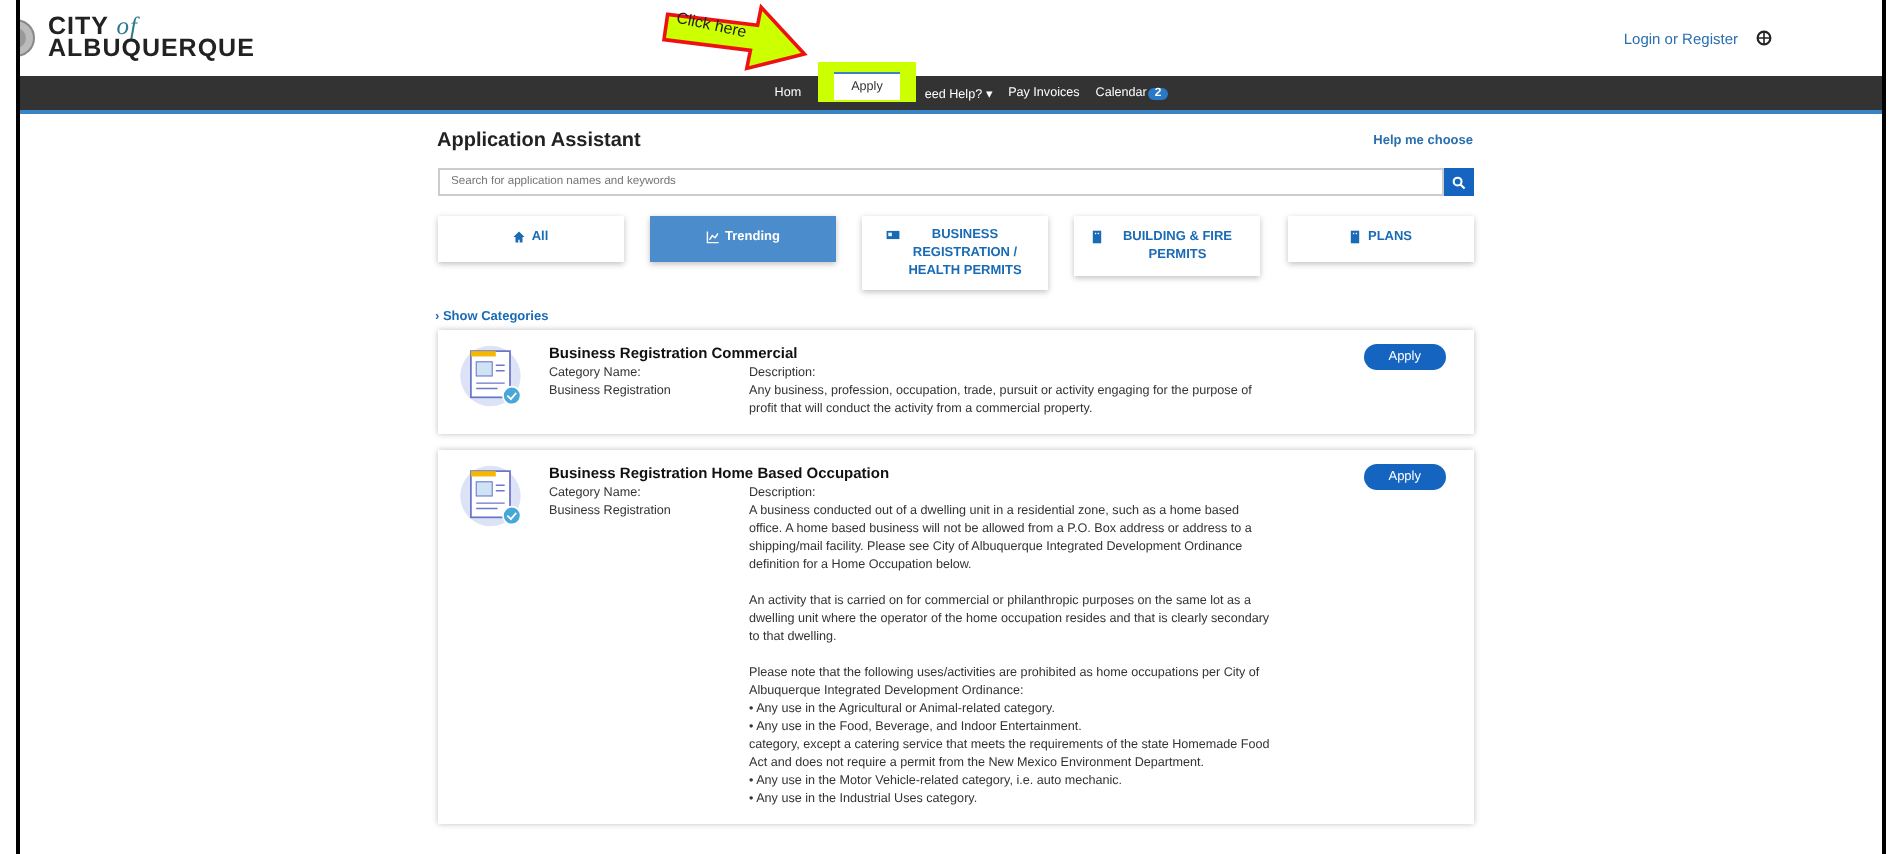 This screenshot has width=1890, height=854. Describe the element at coordinates (893, 235) in the screenshot. I see `id-card-icon` at that location.